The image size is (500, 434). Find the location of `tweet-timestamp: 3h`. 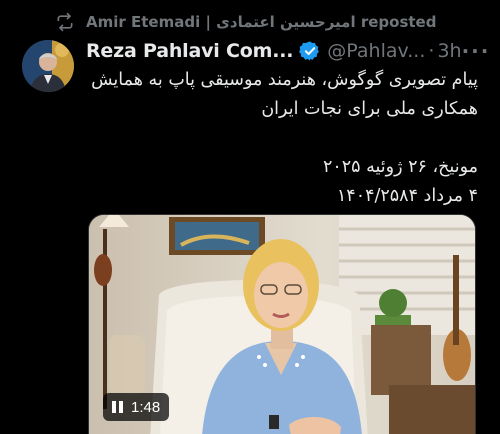

tweet-timestamp: 3h is located at coordinates (449, 51).